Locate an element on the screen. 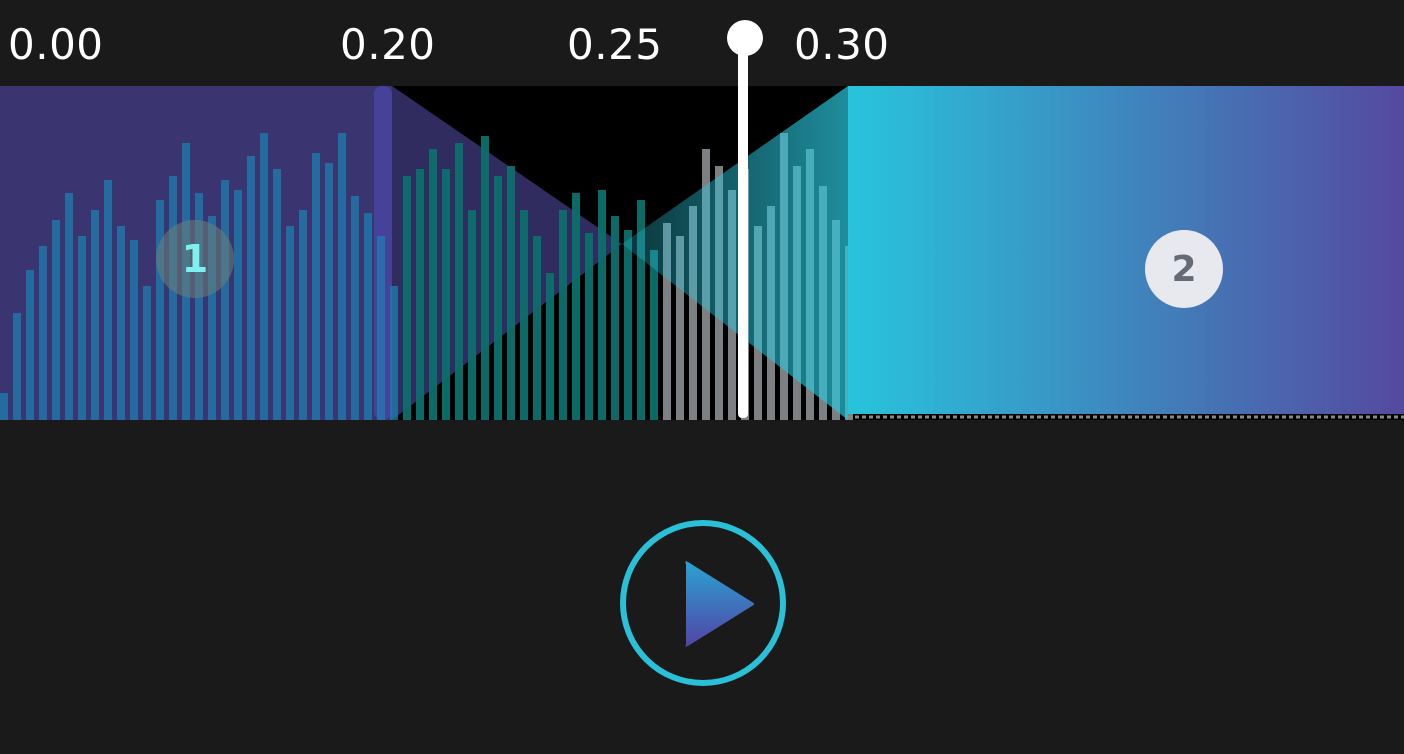 The width and height of the screenshot is (1404, 754). clip-1-badge: 1 is located at coordinates (195, 259).